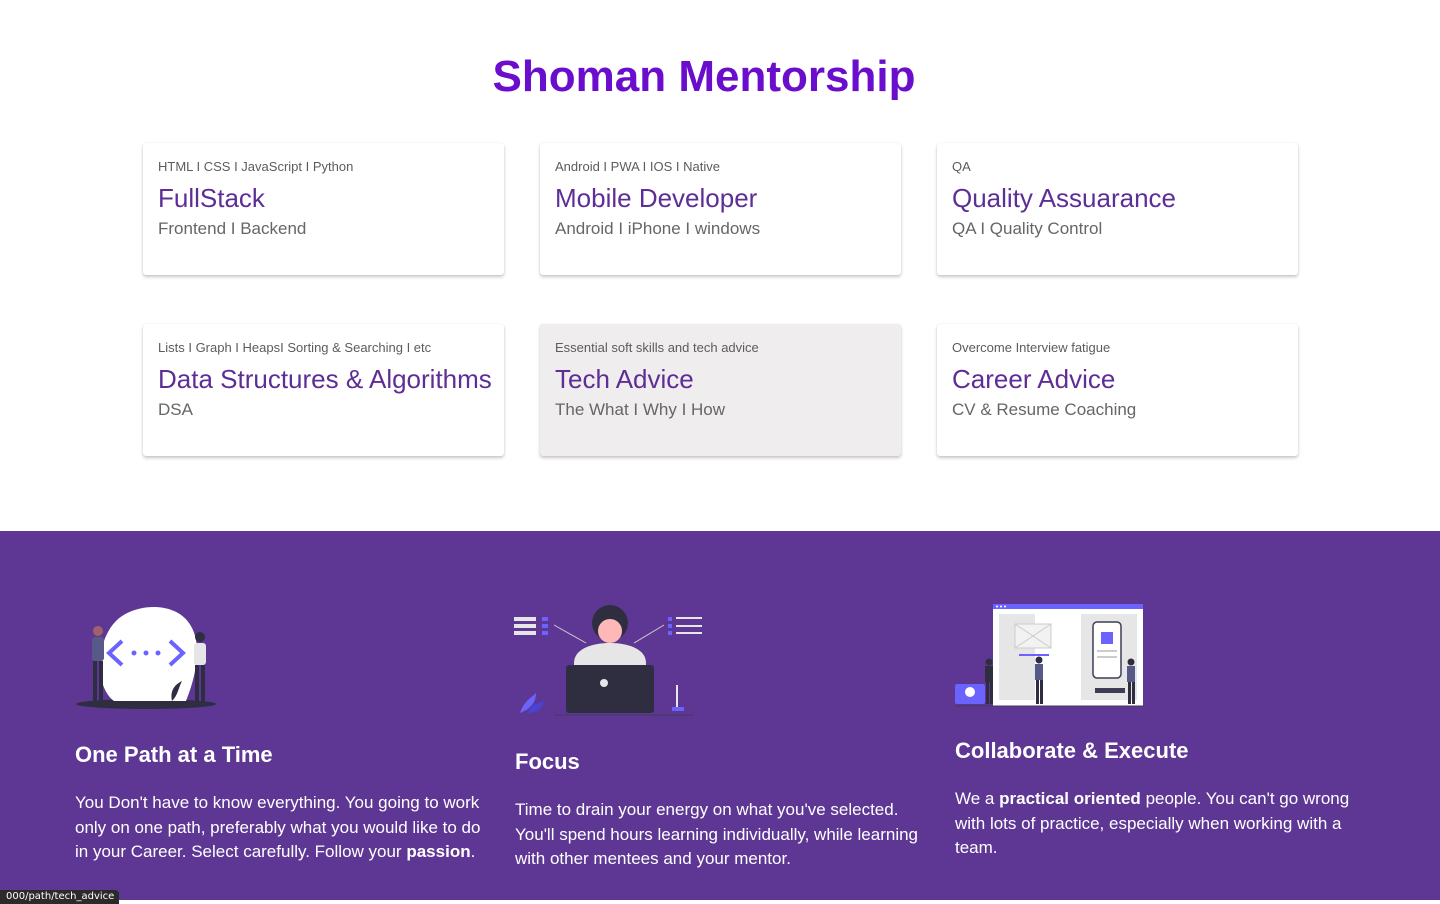 Image resolution: width=1440 pixels, height=904 pixels. Describe the element at coordinates (232, 228) in the screenshot. I see `card-subtitle: Frontend I Backend` at that location.